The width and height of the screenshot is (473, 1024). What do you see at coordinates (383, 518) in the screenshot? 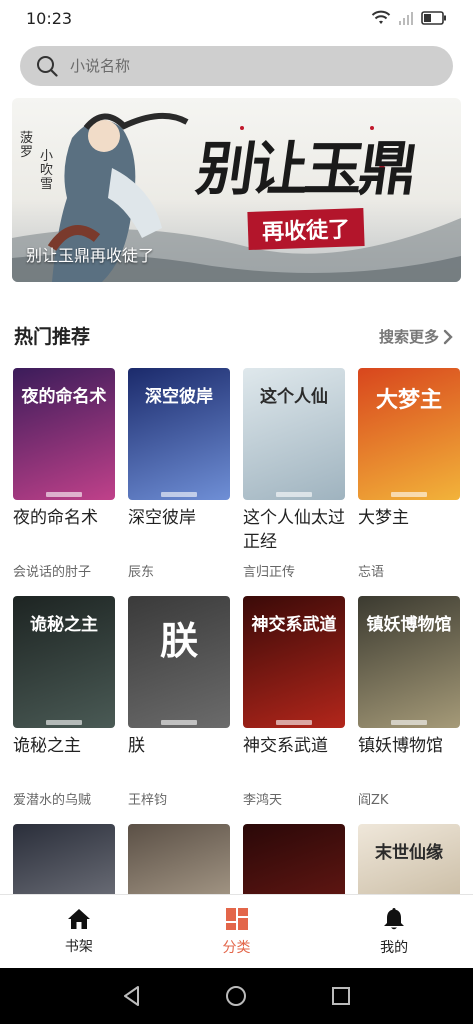
I see `book-title: 大梦主` at bounding box center [383, 518].